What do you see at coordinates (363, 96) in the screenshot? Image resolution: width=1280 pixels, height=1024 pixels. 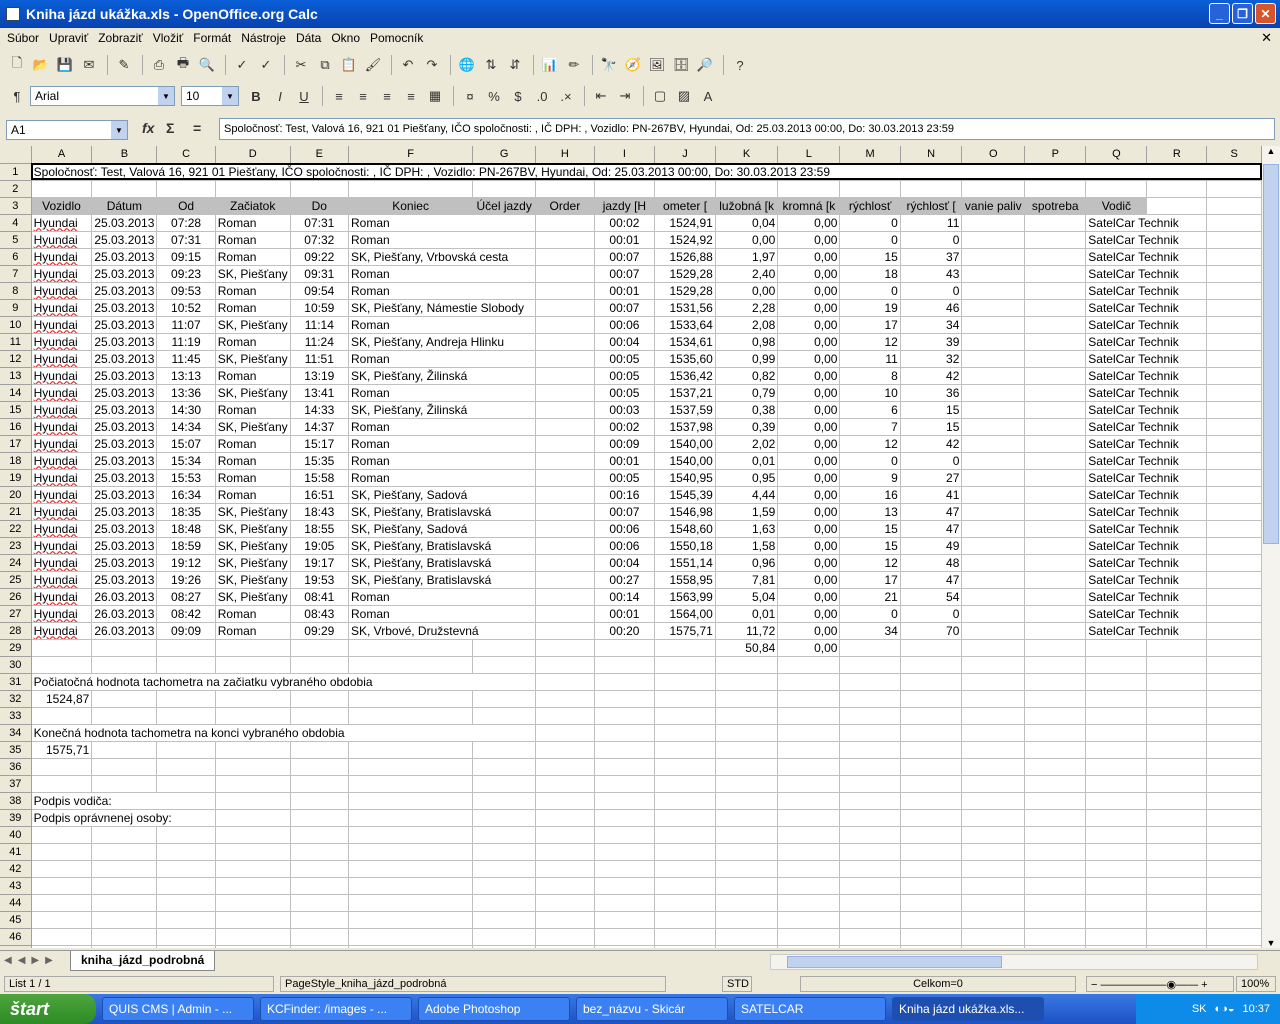 I see `align-center-icon: ≡` at bounding box center [363, 96].